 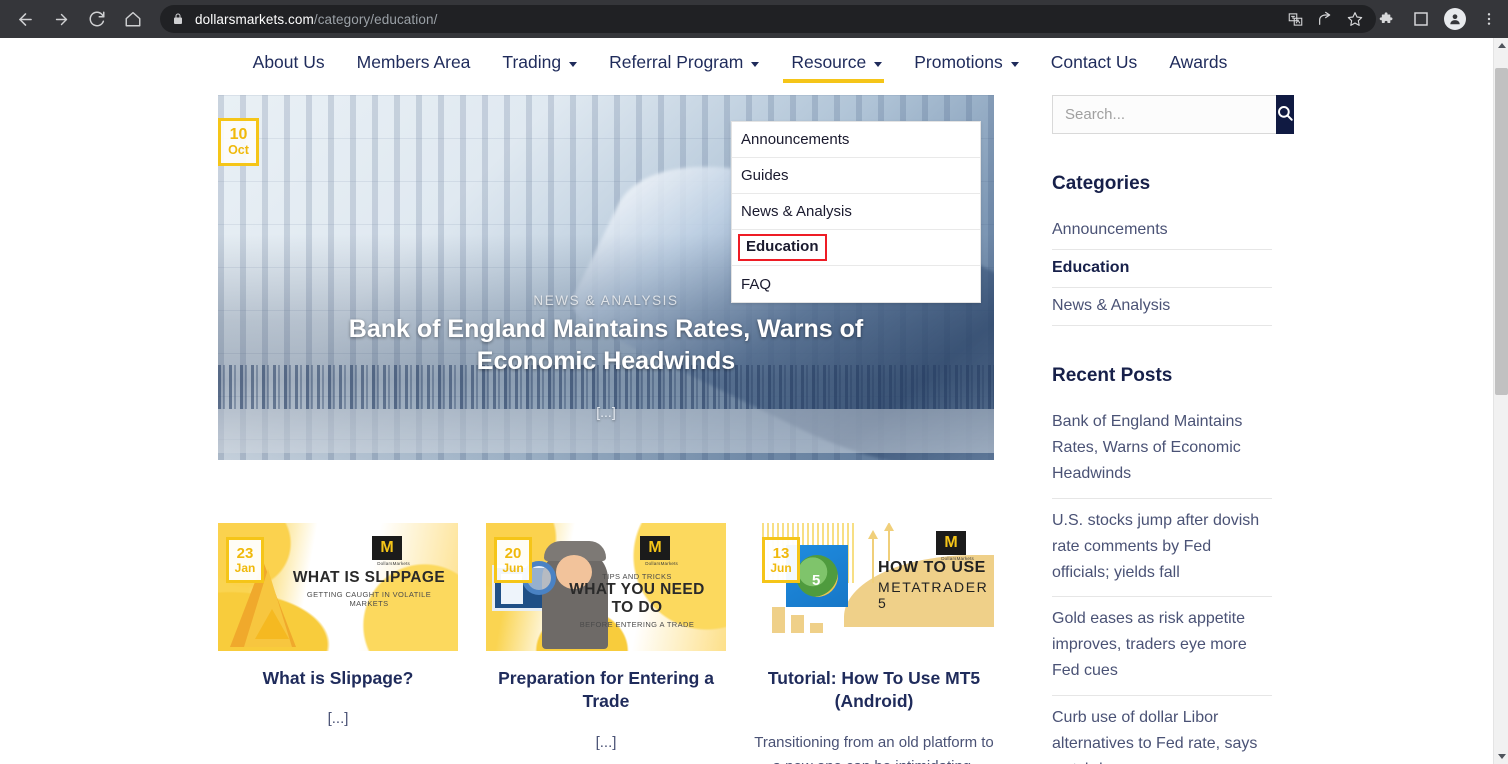 I want to click on dropdown-item-guides: Guides, so click(x=856, y=176).